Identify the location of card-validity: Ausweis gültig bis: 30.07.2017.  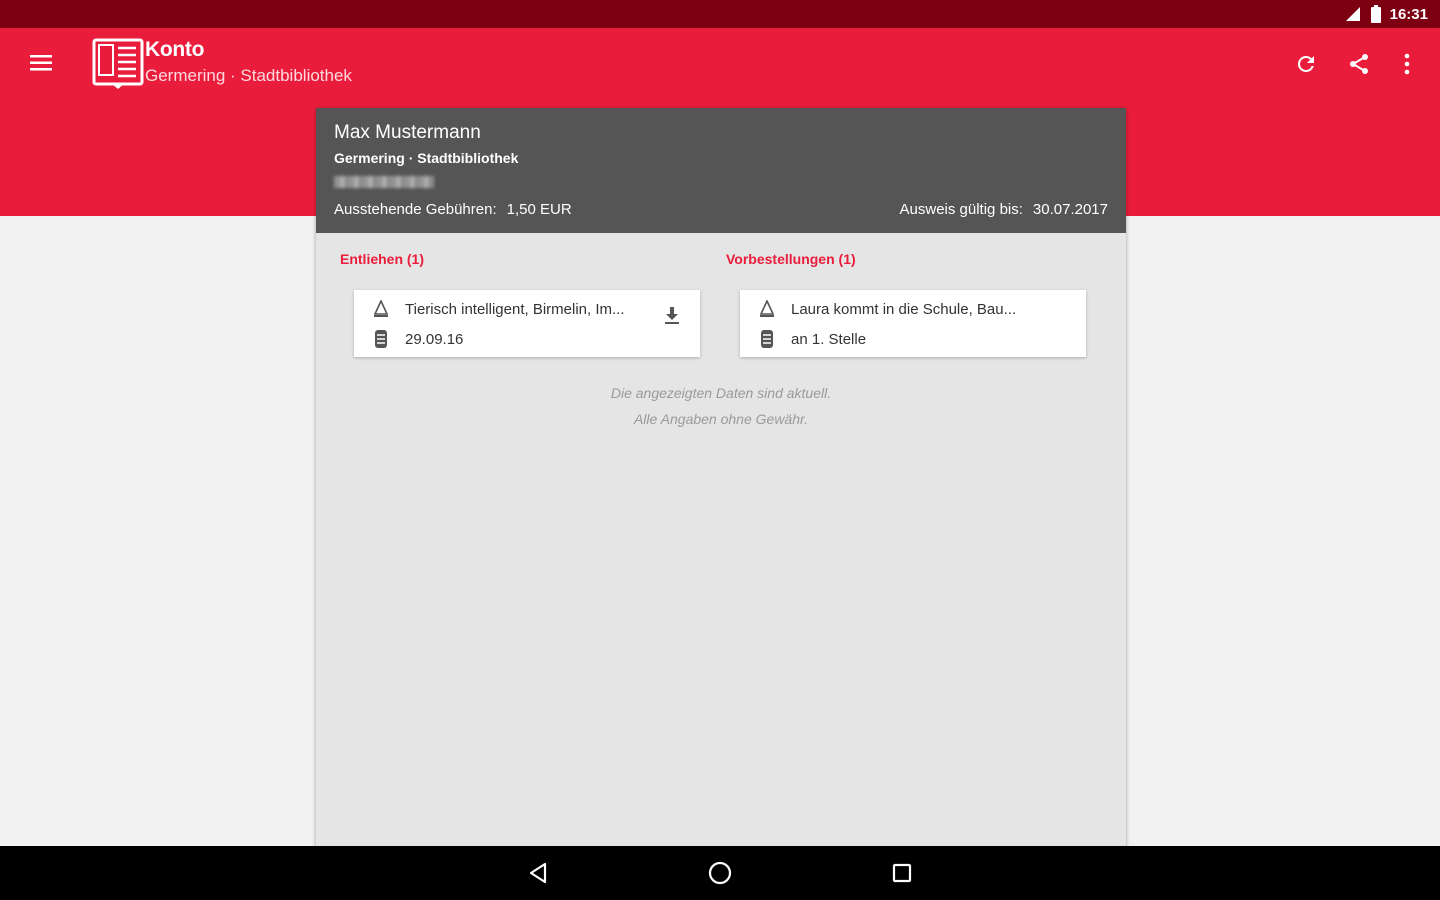
(1004, 209).